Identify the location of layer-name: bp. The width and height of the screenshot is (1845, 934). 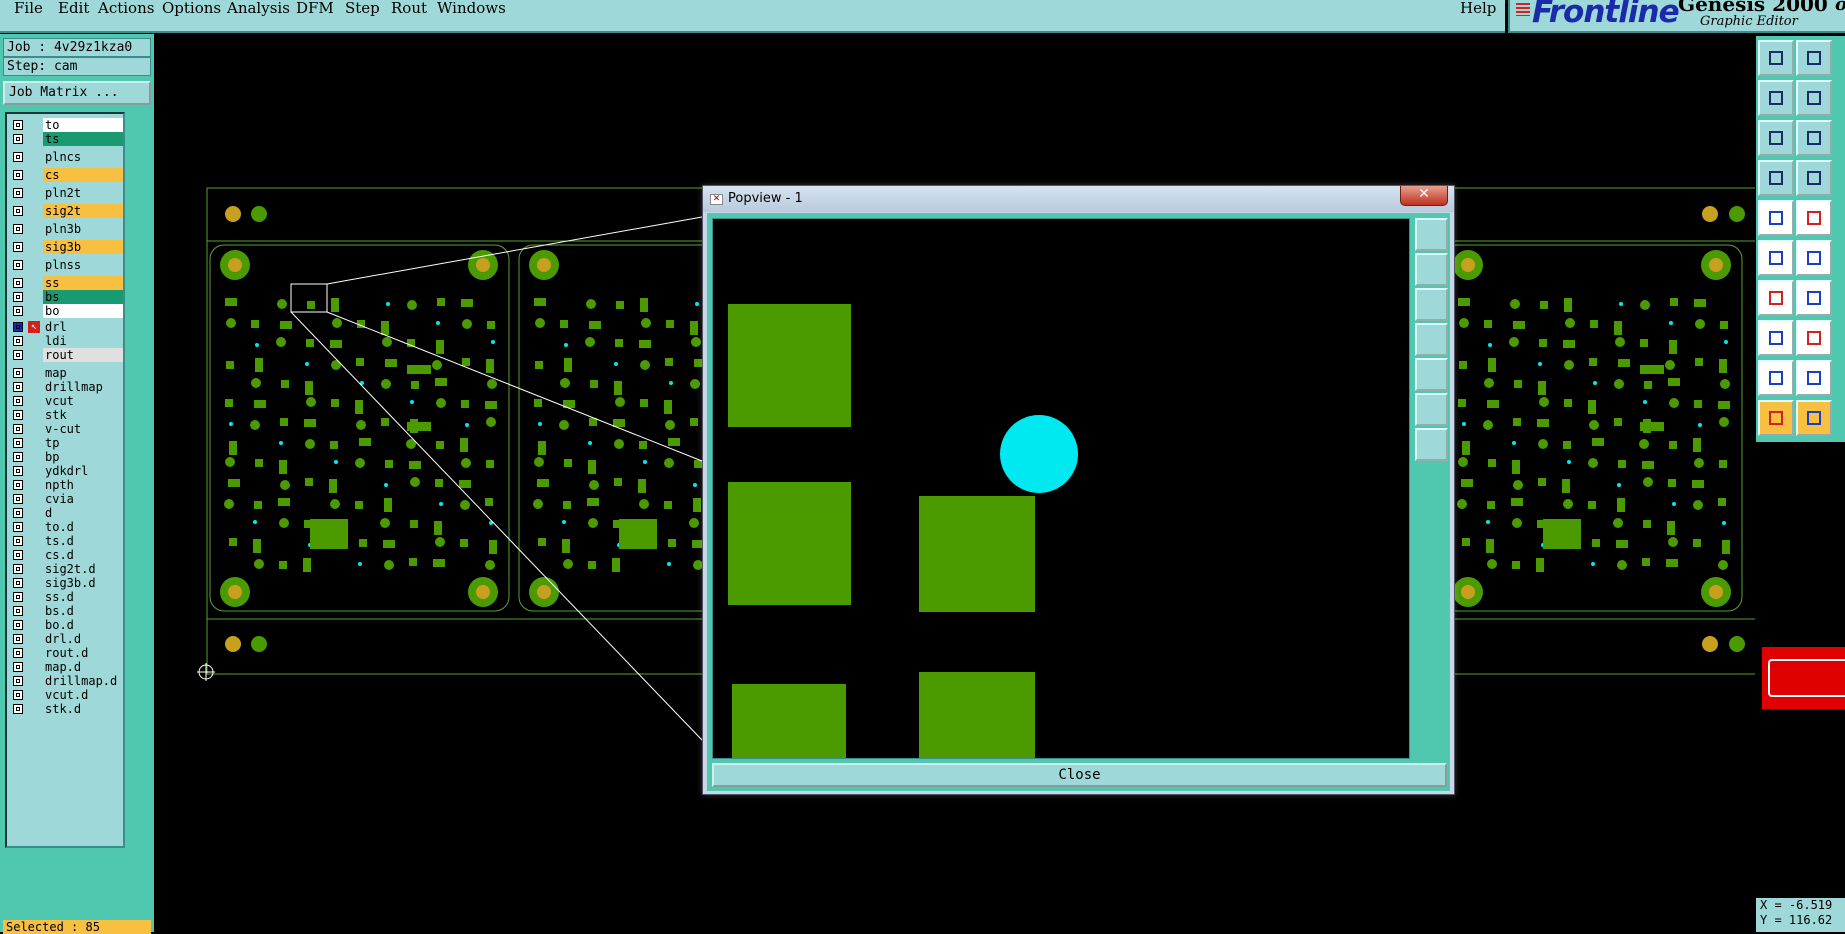
(83, 457).